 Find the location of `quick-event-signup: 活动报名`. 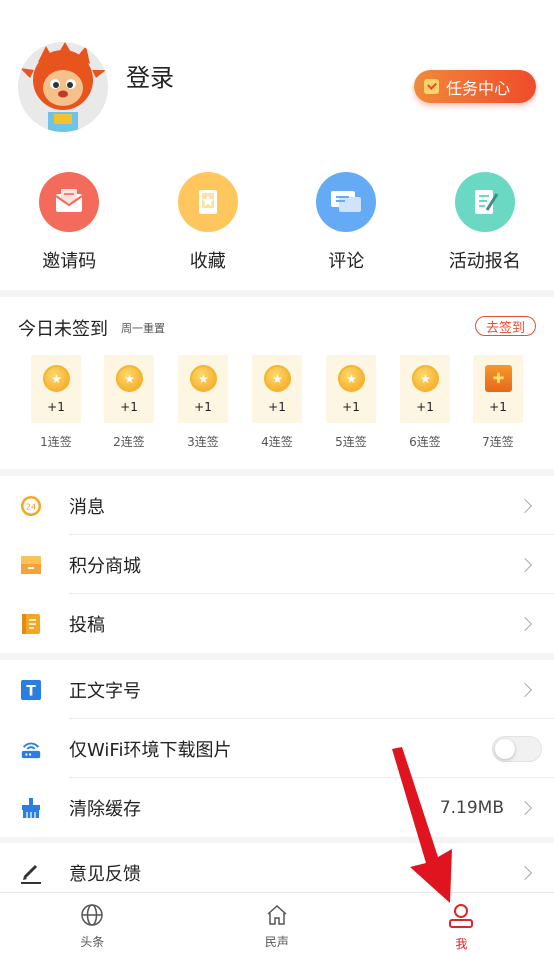

quick-event-signup: 活动报名 is located at coordinates (485, 222).